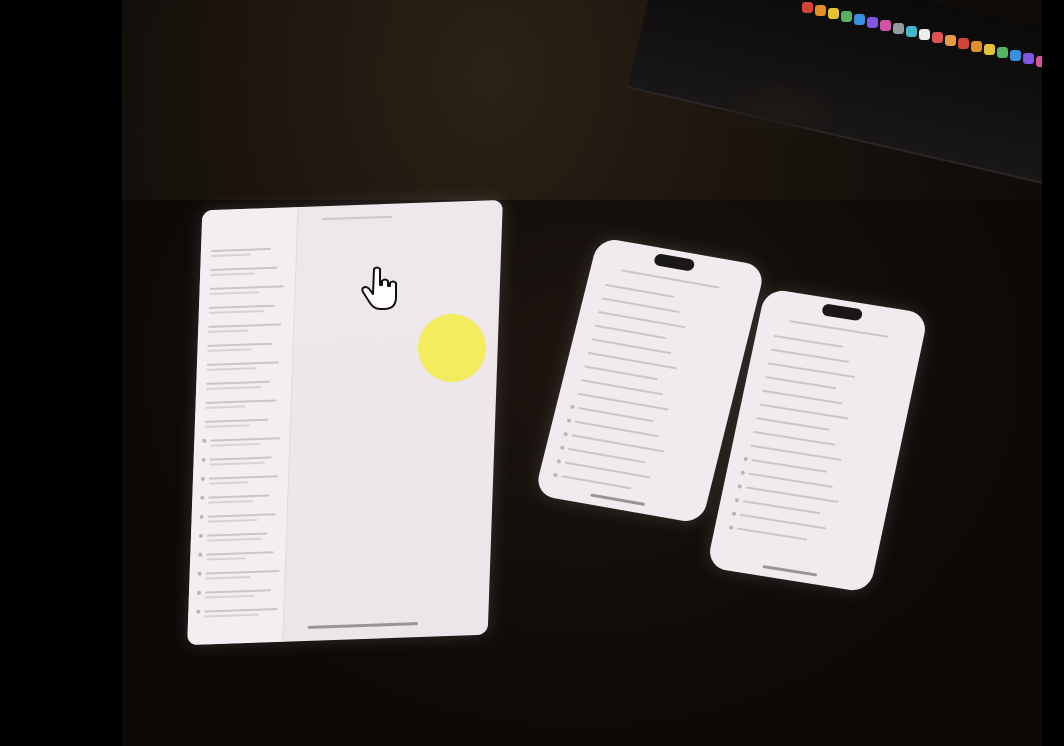 The image size is (1064, 746). I want to click on dynamic-island, so click(842, 312).